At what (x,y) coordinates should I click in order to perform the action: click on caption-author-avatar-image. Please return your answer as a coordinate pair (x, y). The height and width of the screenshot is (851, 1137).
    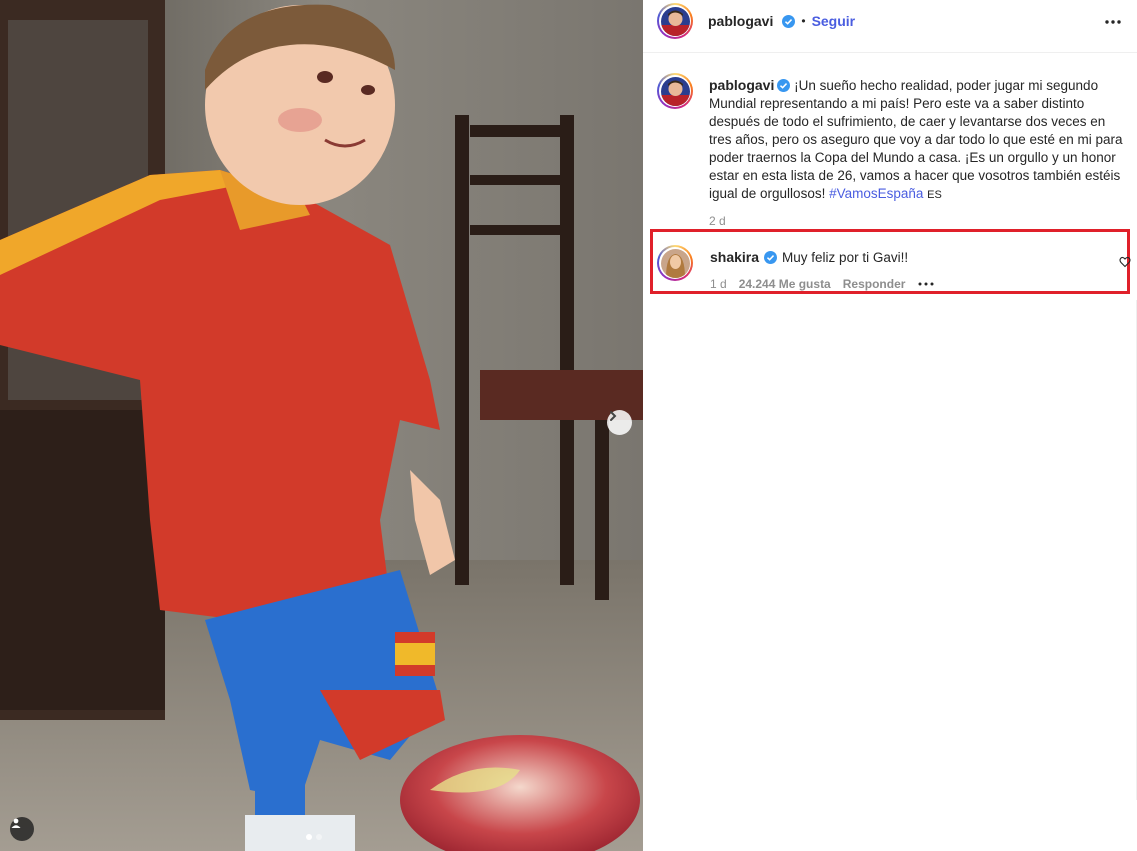
    Looking at the image, I should click on (675, 91).